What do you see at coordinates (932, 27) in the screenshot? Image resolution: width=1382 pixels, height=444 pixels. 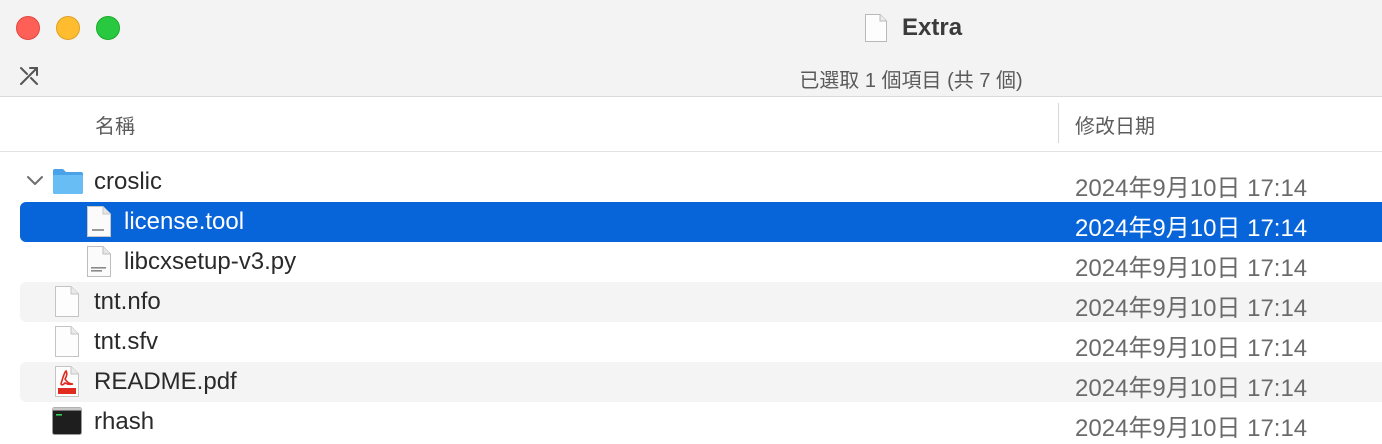 I see `window-title-text: Extra` at bounding box center [932, 27].